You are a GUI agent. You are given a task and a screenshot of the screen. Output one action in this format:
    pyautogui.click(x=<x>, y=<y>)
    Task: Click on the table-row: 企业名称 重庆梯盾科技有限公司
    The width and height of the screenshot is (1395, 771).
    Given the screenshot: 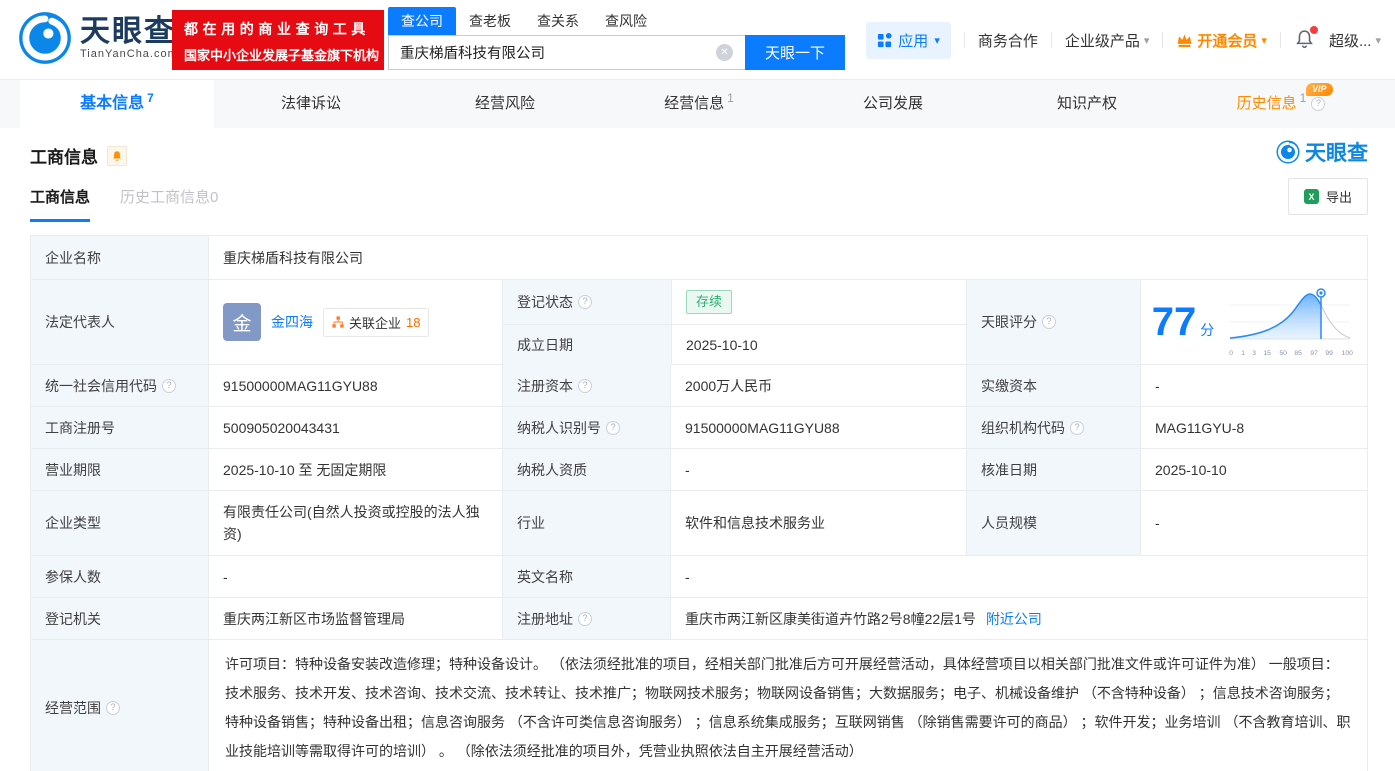 What is the action you would take?
    pyautogui.click(x=699, y=257)
    